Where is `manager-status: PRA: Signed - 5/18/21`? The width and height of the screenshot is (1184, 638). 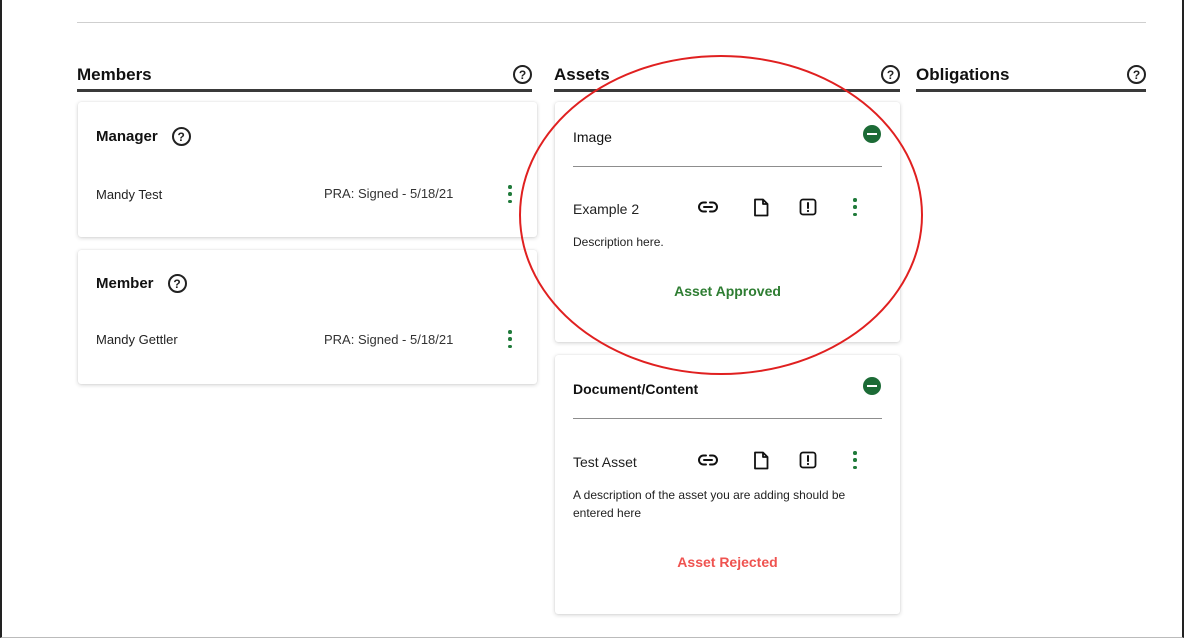
manager-status: PRA: Signed - 5/18/21 is located at coordinates (389, 193).